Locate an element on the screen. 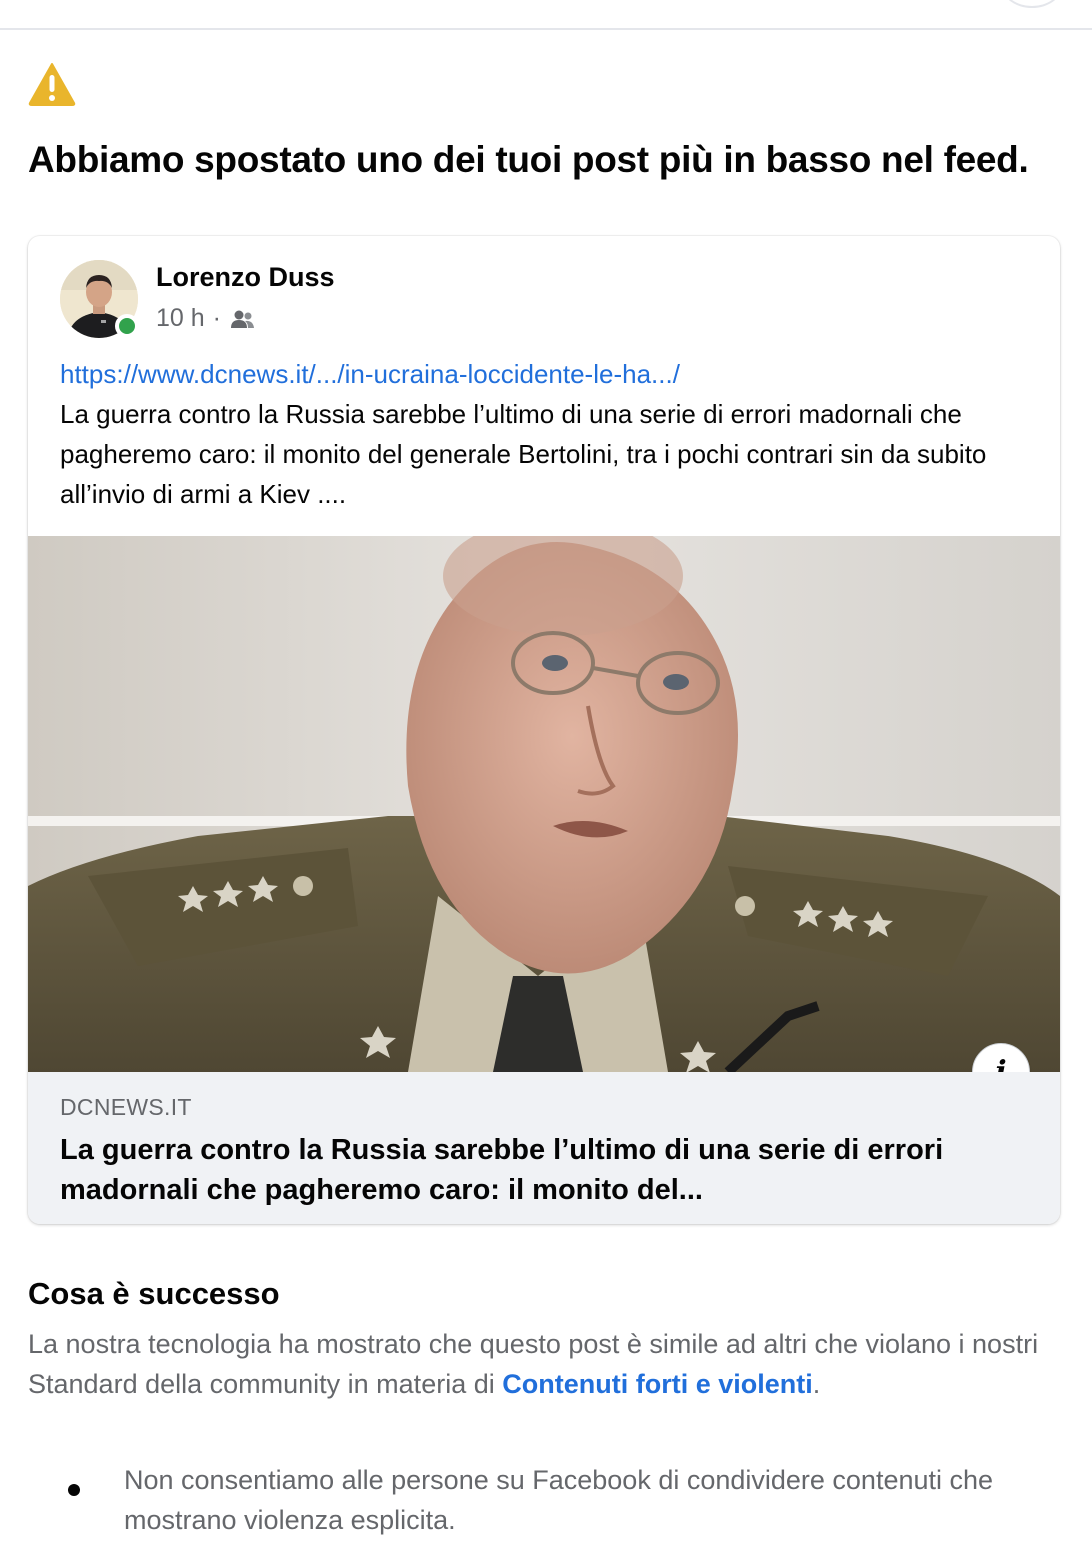  top-bar is located at coordinates (546, 15).